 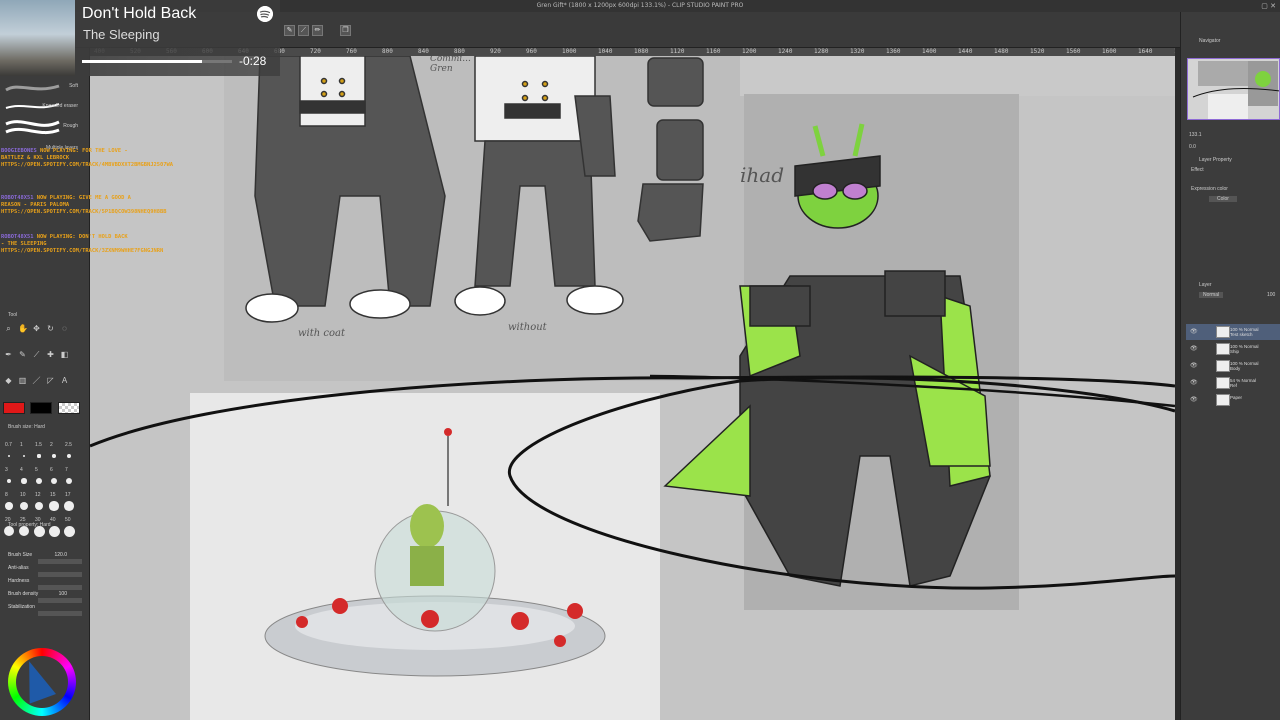 What do you see at coordinates (423, 51) in the screenshot?
I see `ruler-tick: 840` at bounding box center [423, 51].